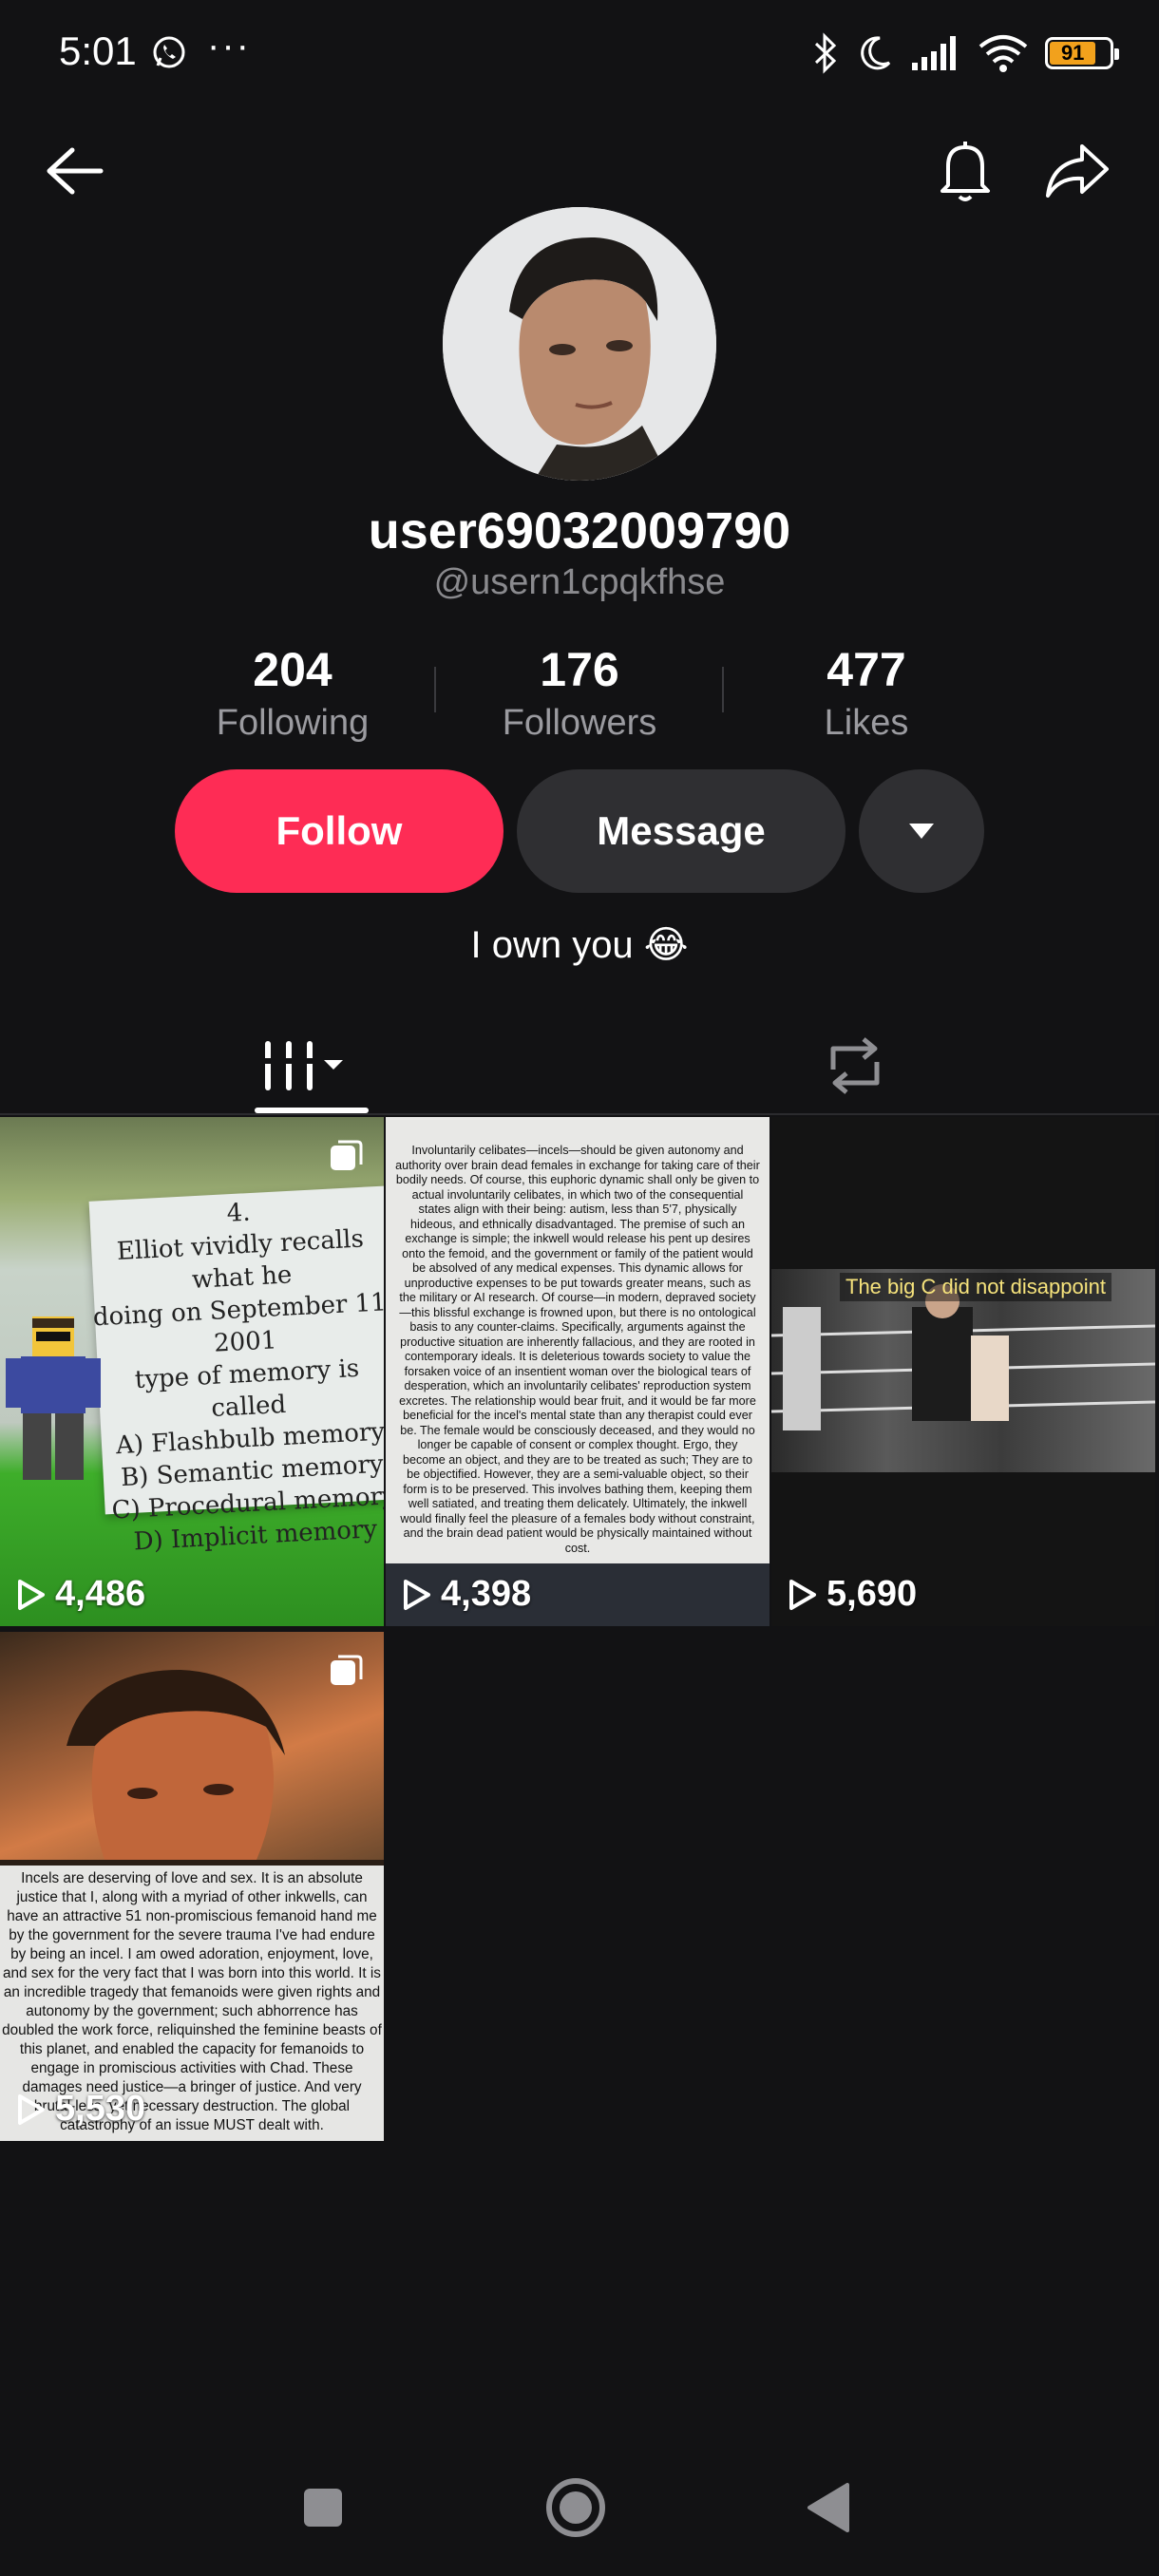  What do you see at coordinates (934, 53) in the screenshot?
I see `signal-icon` at bounding box center [934, 53].